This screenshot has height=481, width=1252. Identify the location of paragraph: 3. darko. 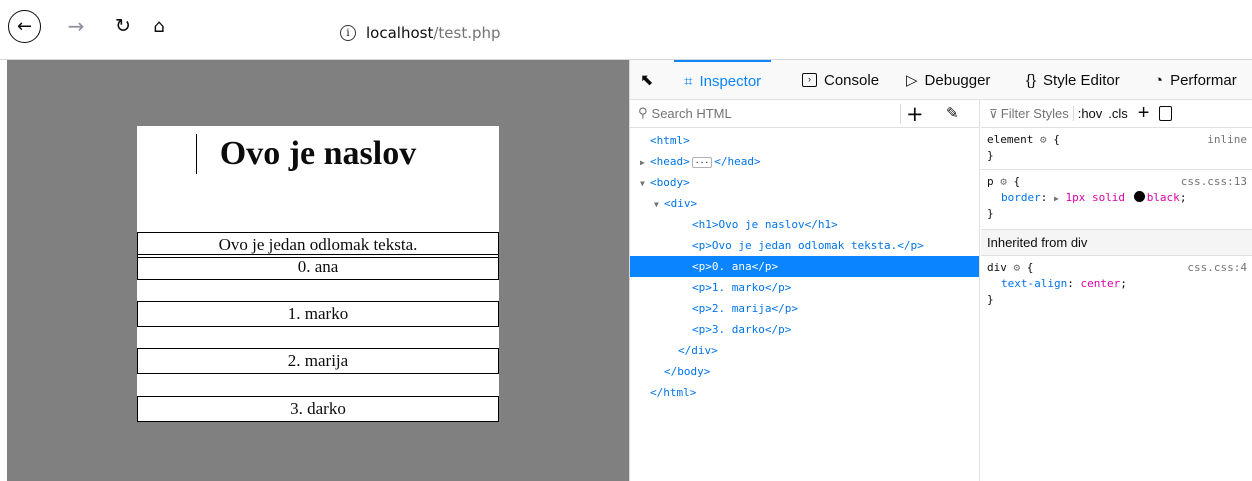
(318, 409).